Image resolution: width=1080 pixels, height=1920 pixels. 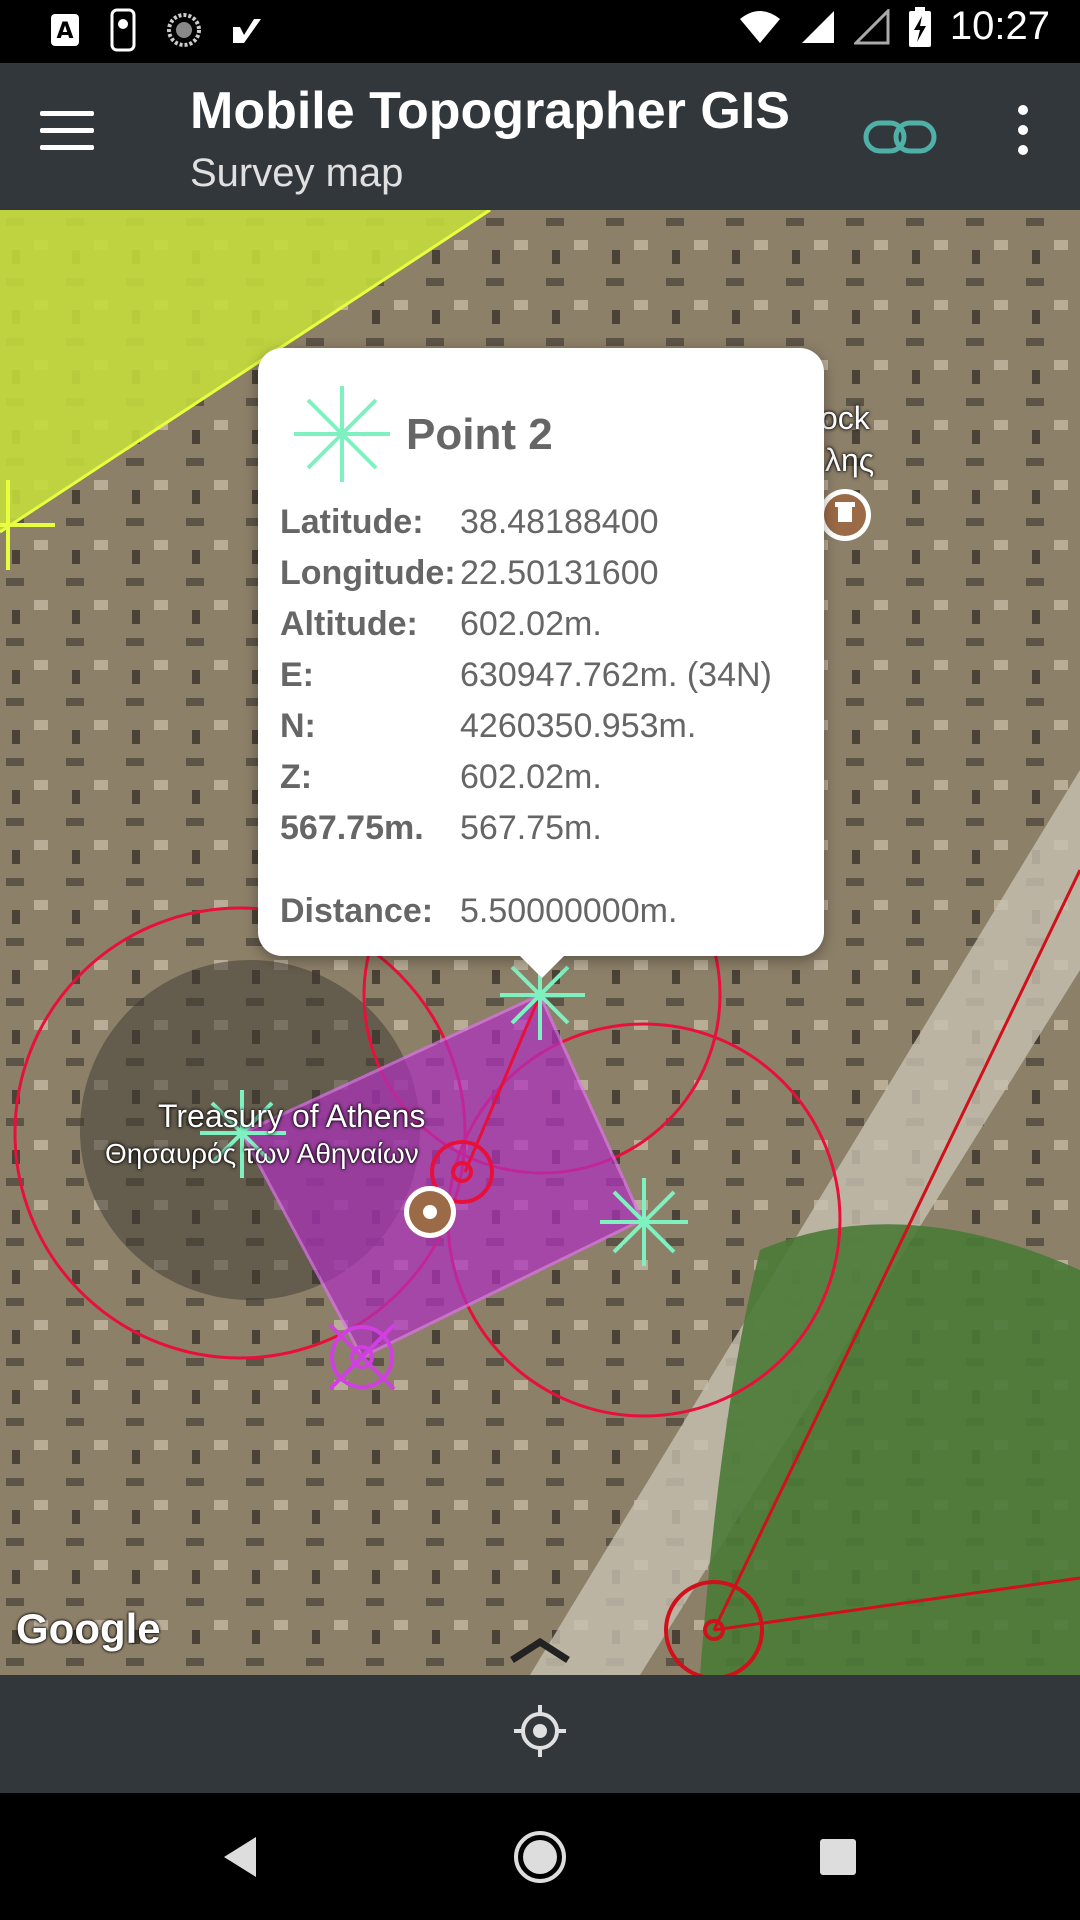 I want to click on device-icon, so click(x=123, y=30).